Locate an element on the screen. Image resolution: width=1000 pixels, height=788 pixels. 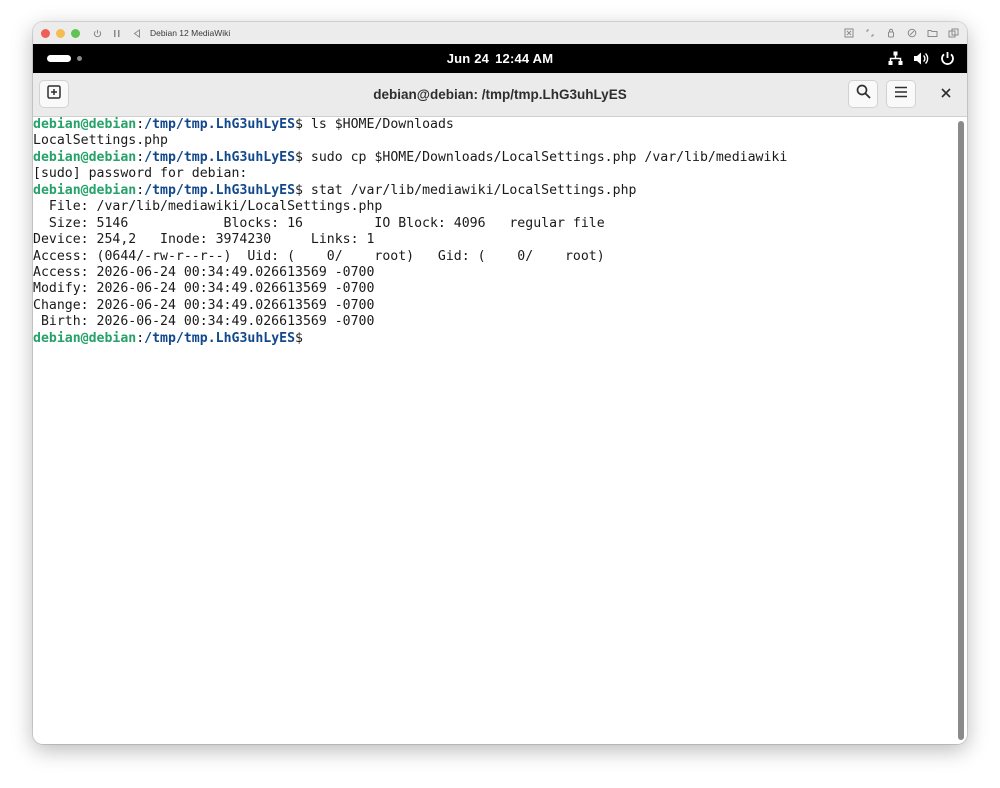
prompt-line: debian@debian:/tmp/tmp.LhG3uhLyES$ is located at coordinates (494, 339).